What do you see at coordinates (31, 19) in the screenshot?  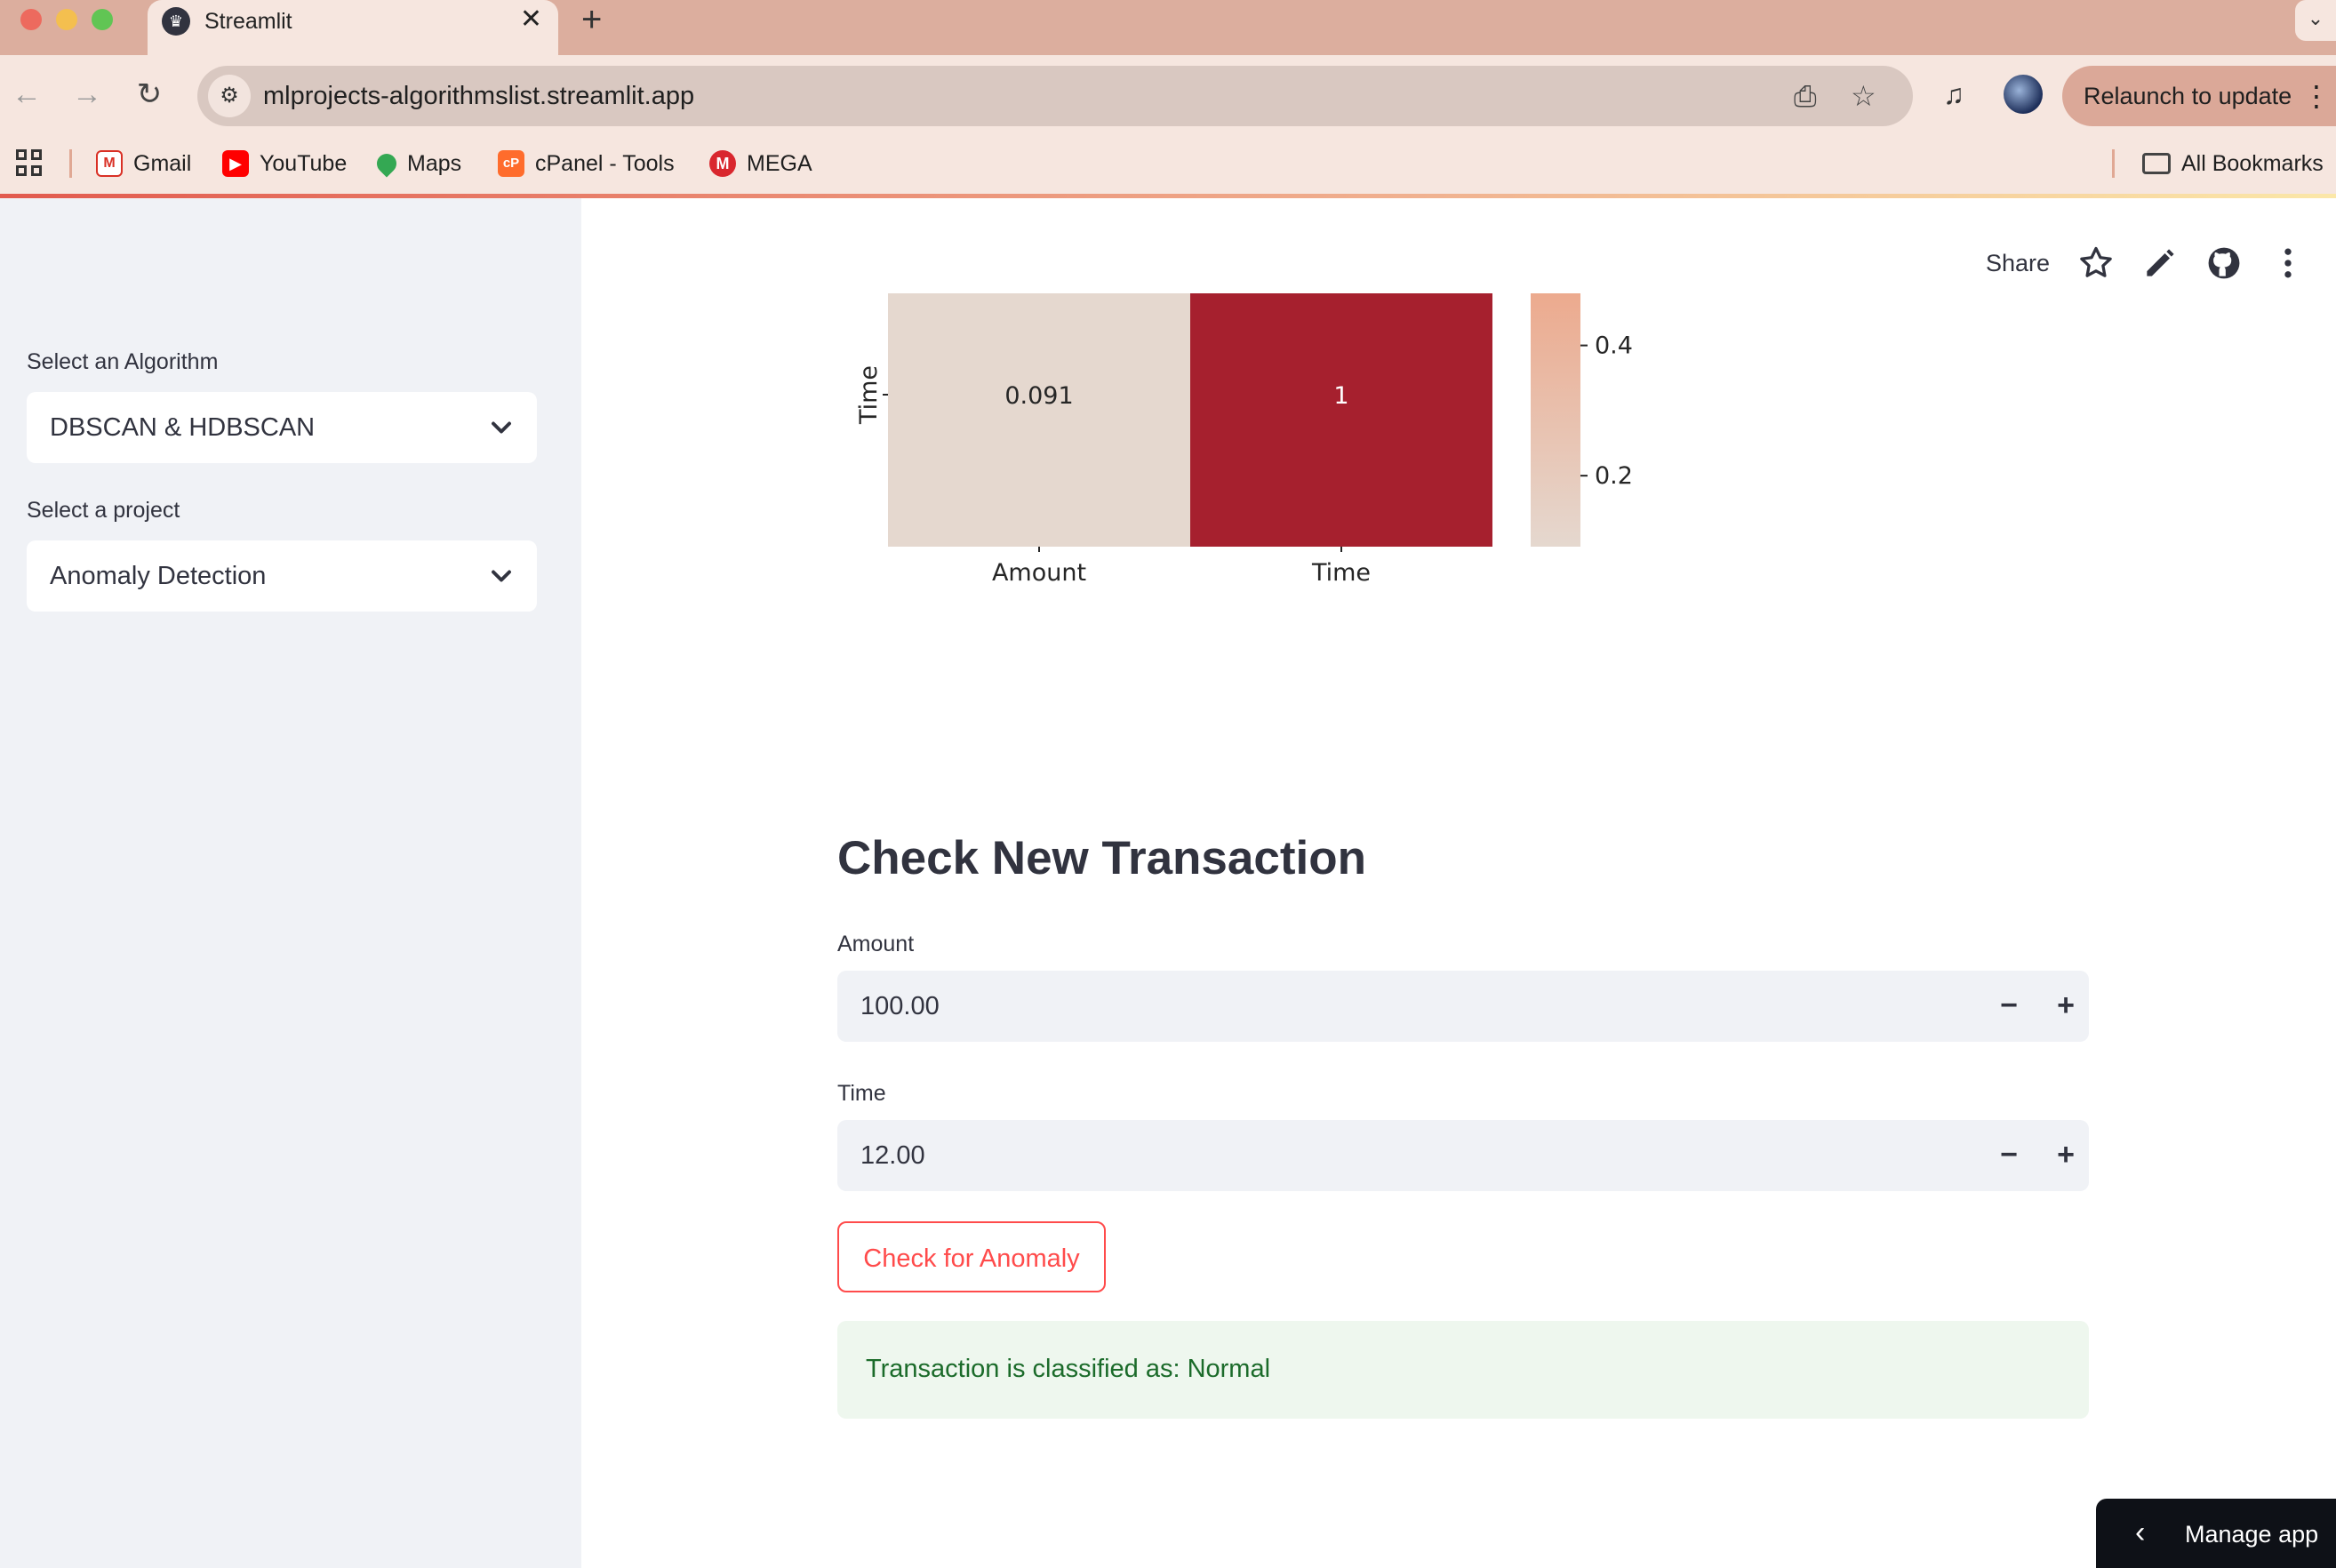 I see `close-window-button` at bounding box center [31, 19].